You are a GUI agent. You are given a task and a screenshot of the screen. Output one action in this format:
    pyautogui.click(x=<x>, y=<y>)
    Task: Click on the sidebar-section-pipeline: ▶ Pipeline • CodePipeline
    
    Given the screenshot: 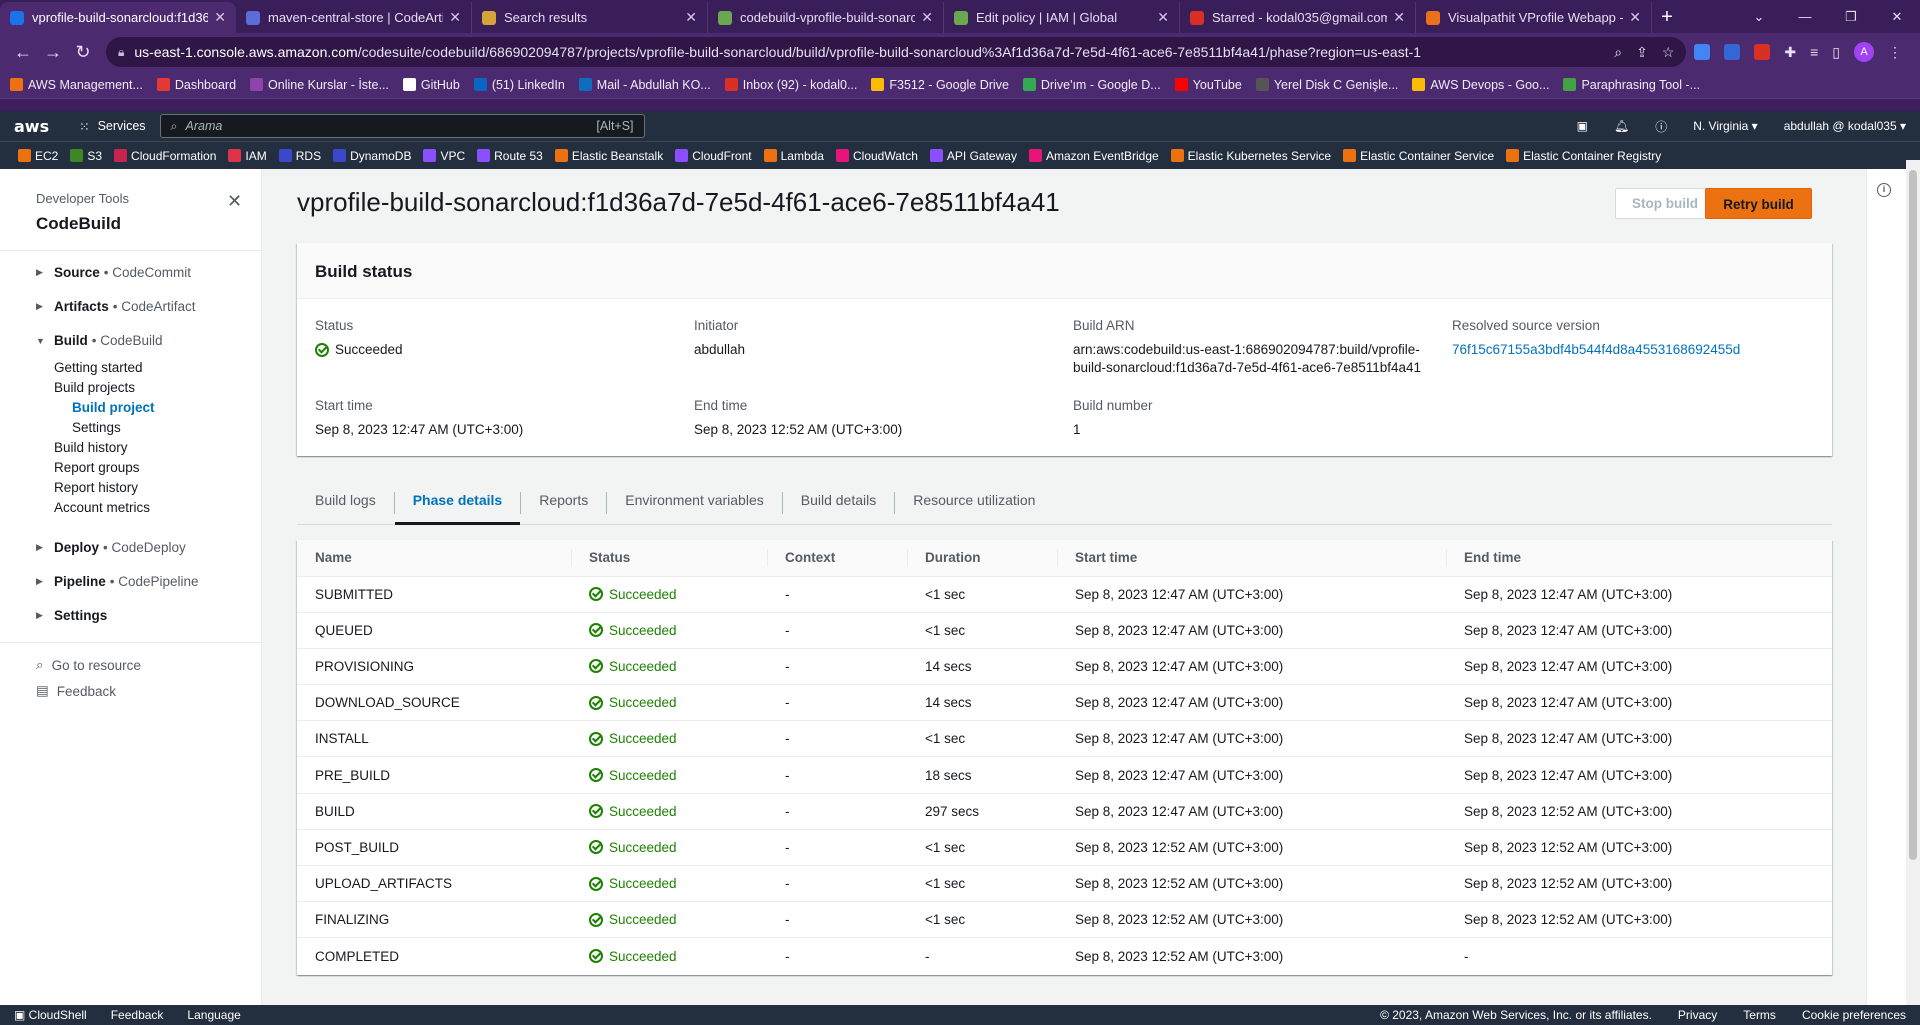 What is the action you would take?
    pyautogui.click(x=148, y=581)
    